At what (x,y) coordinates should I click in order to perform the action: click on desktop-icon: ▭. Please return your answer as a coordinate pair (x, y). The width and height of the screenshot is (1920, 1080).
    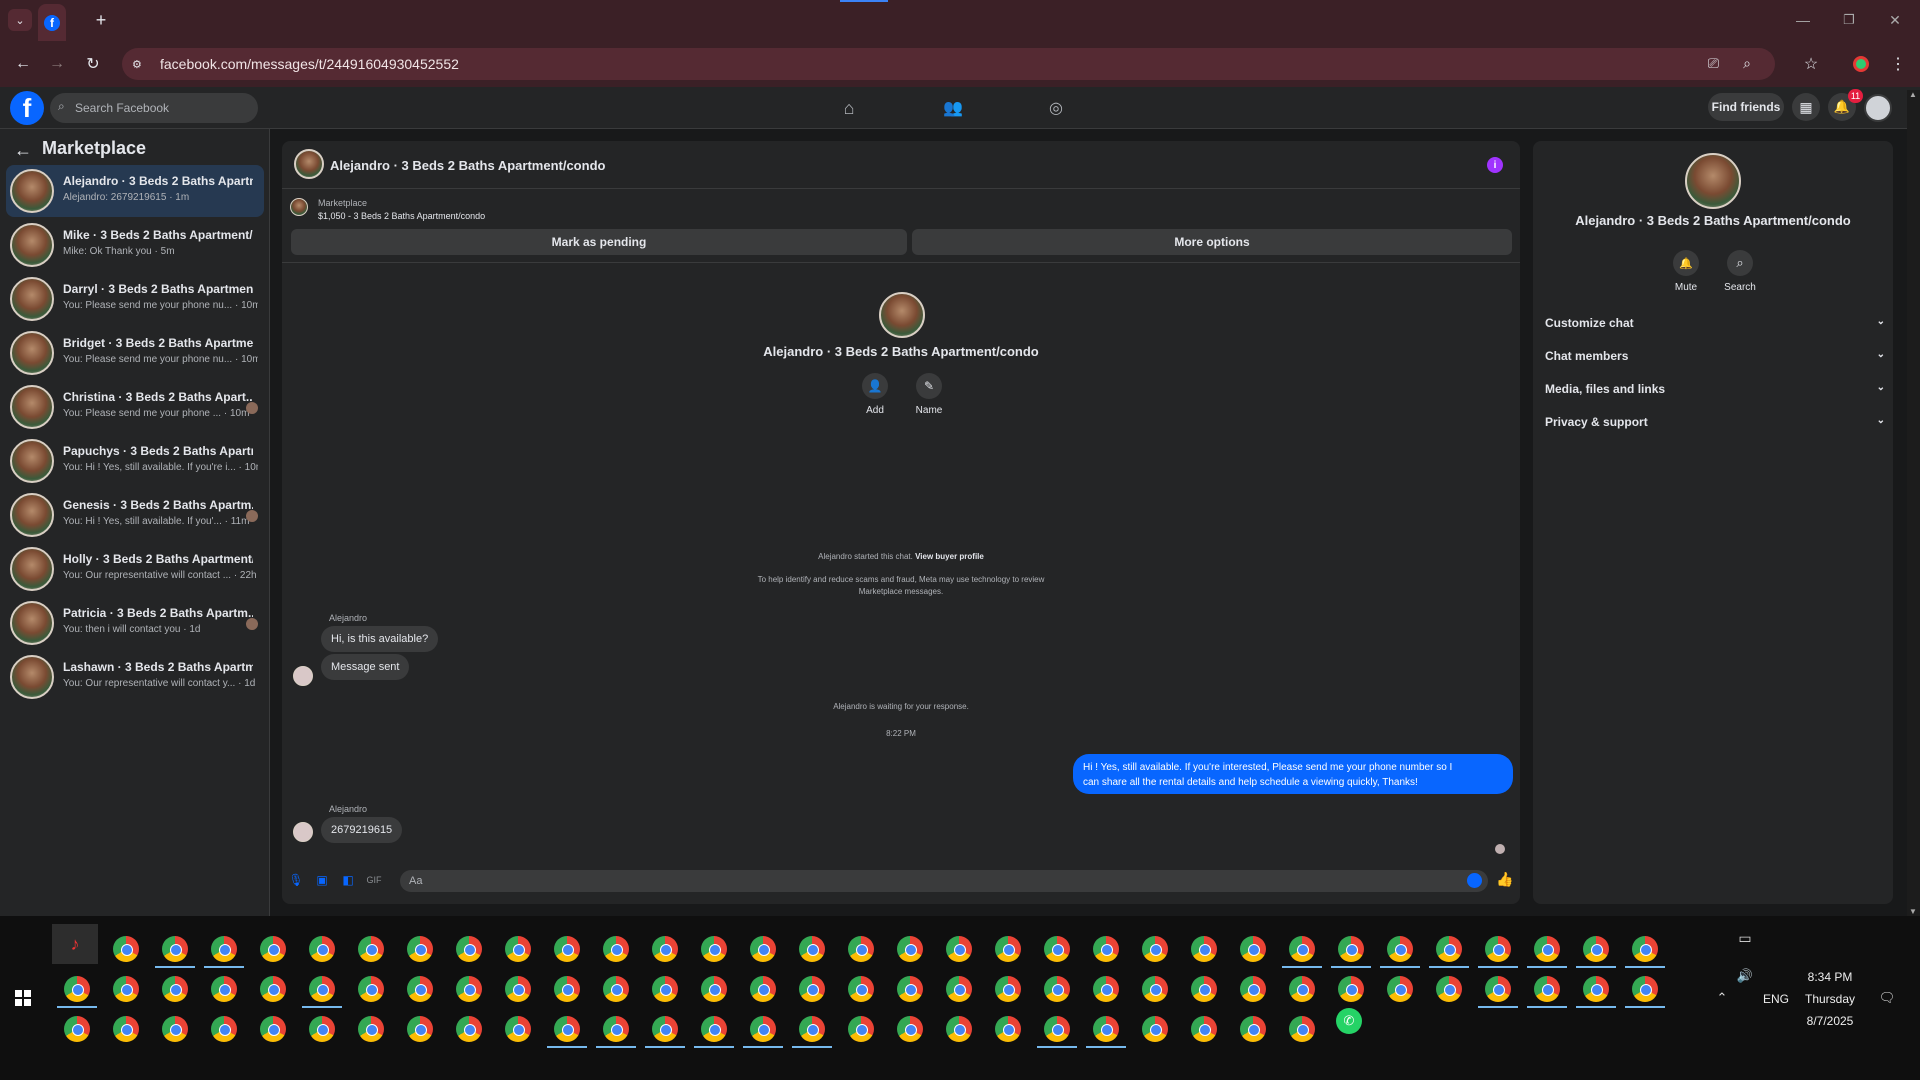
    Looking at the image, I should click on (1745, 938).